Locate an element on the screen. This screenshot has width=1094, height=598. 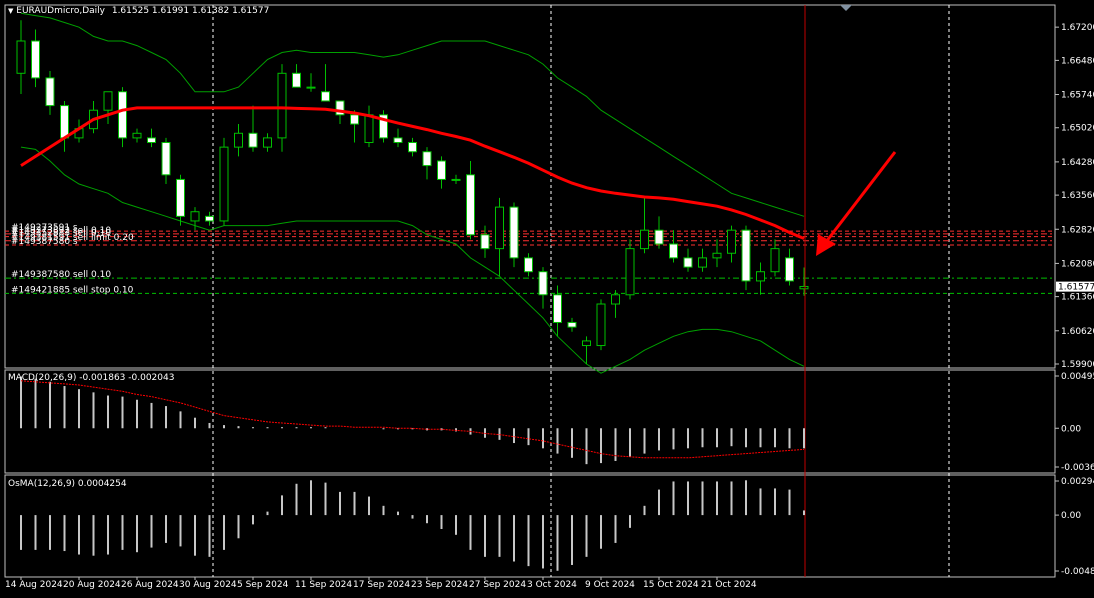
price-label: 1.62820 is located at coordinates (1077, 230).